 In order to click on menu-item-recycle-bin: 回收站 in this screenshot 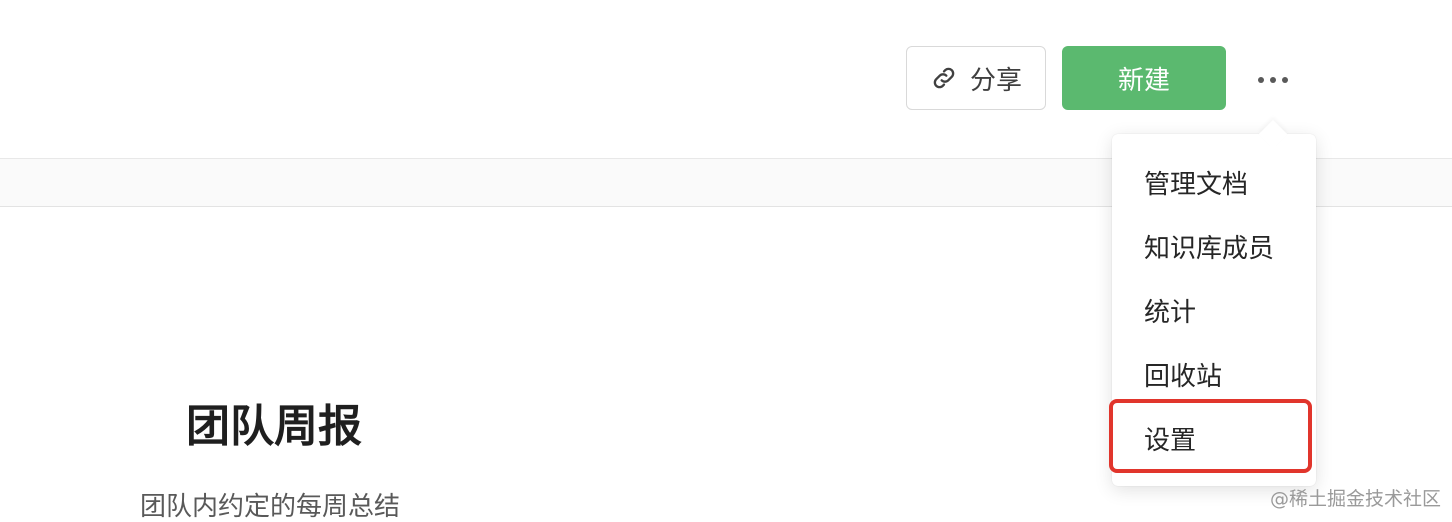, I will do `click(1214, 374)`.